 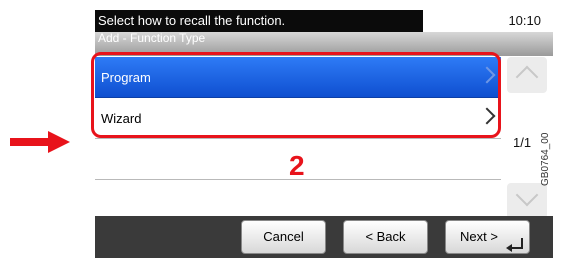 I want to click on chevron-down-icon, so click(x=527, y=195).